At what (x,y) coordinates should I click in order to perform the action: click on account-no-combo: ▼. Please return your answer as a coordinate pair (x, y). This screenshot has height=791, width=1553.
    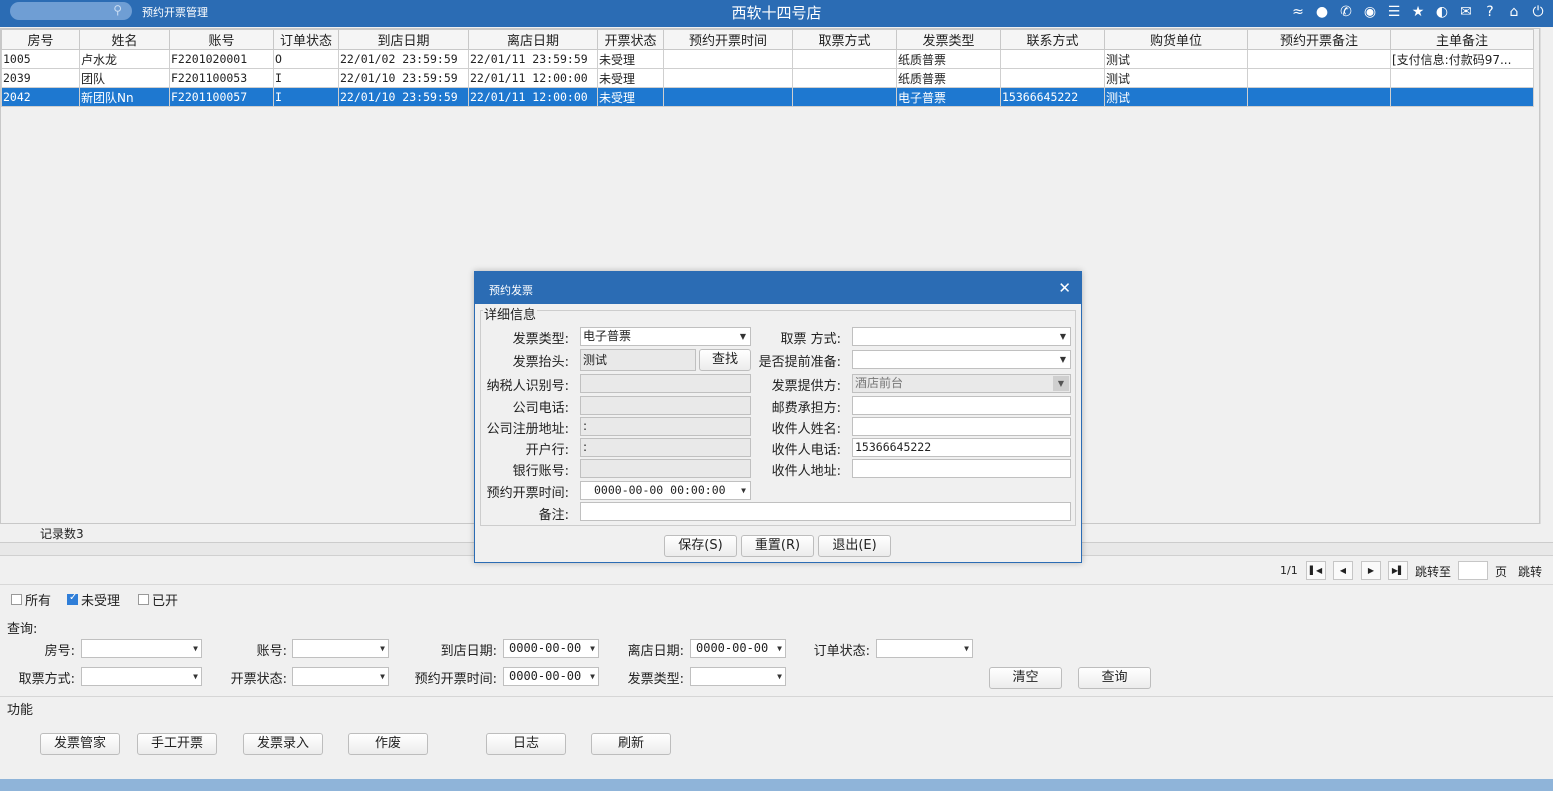
    Looking at the image, I should click on (340, 648).